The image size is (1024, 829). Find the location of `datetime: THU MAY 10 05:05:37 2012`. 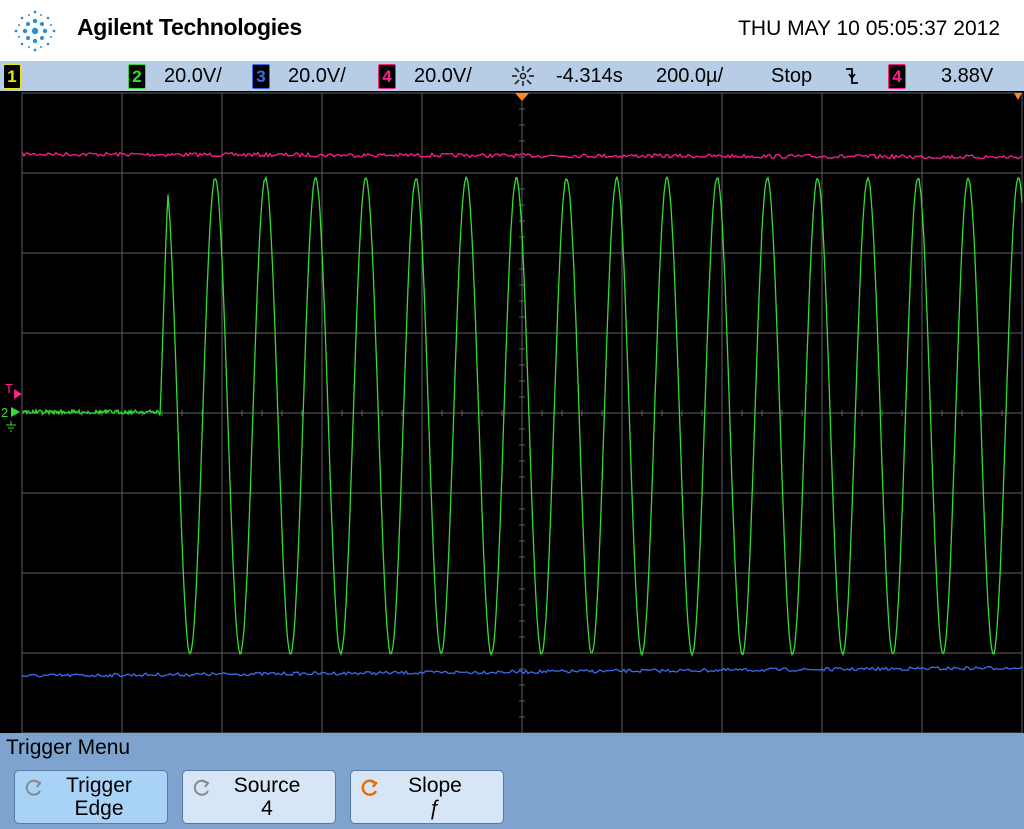

datetime: THU MAY 10 05:05:37 2012 is located at coordinates (869, 28).